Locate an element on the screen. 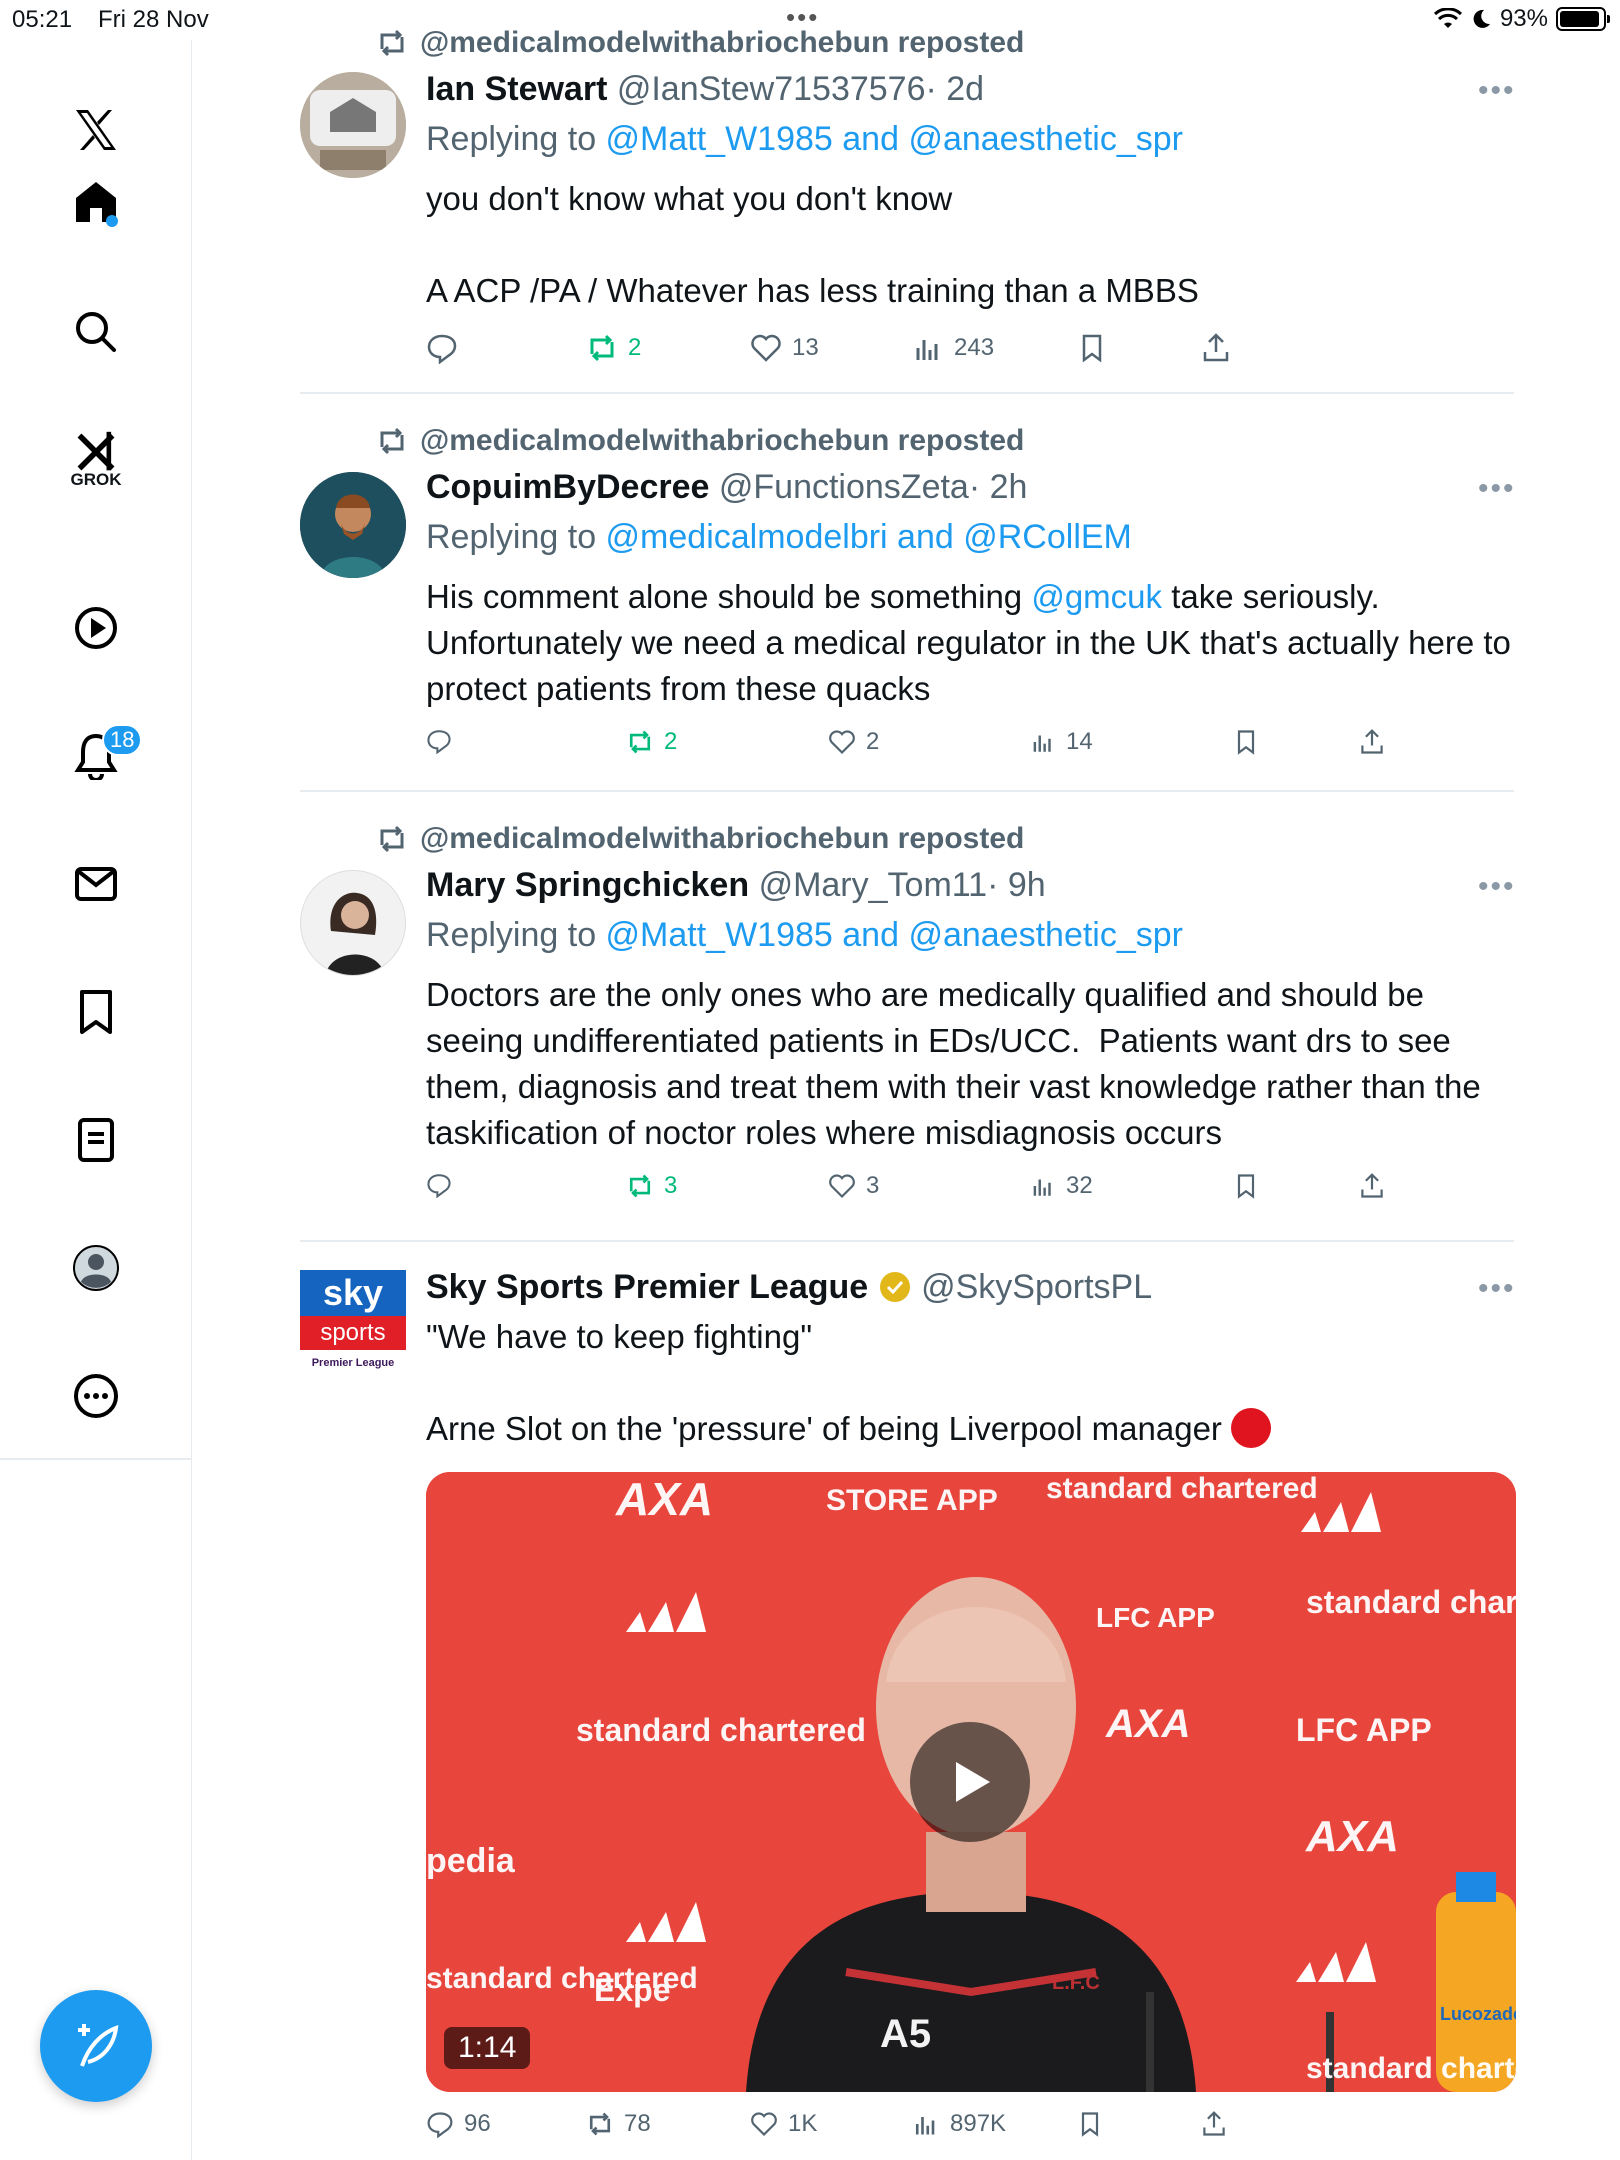 The height and width of the screenshot is (2160, 1620). mention-link: @gmcuk is located at coordinates (1096, 596).